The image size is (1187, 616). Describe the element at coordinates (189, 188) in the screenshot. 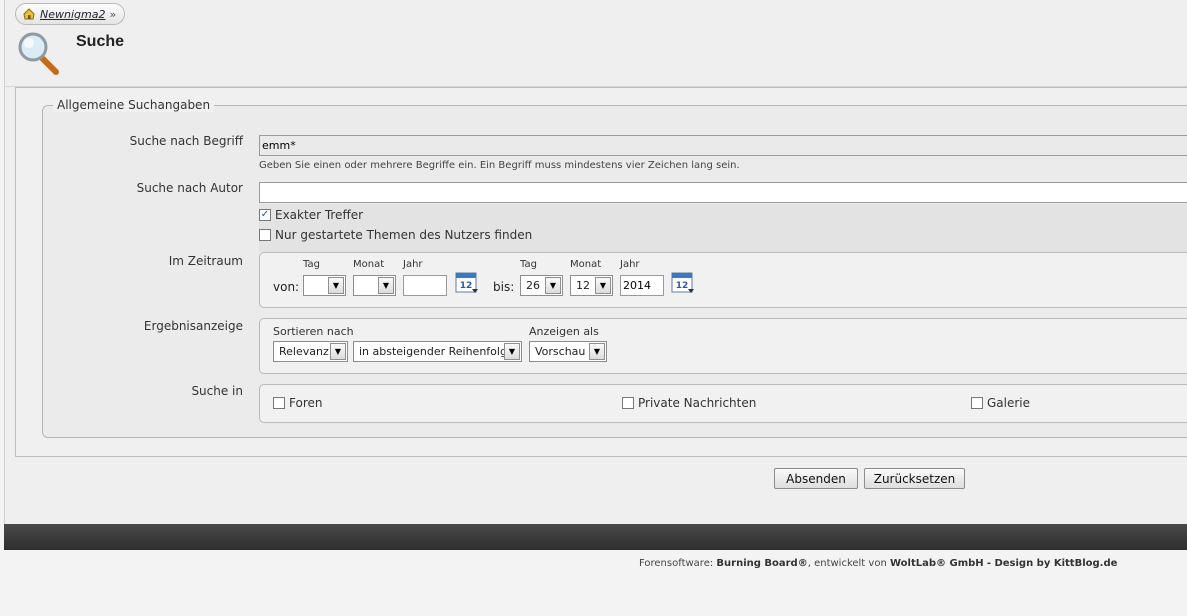

I see `author-label: Suche nach Autor` at that location.